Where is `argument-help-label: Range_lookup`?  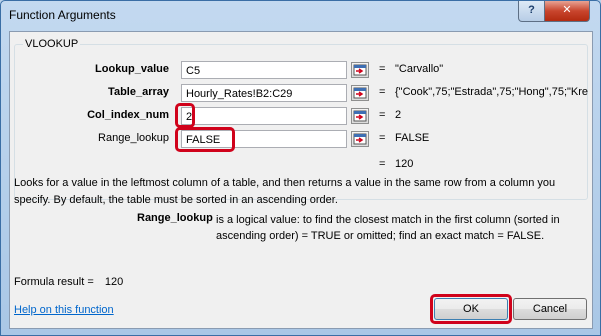 argument-help-label: Range_lookup is located at coordinates (175, 218).